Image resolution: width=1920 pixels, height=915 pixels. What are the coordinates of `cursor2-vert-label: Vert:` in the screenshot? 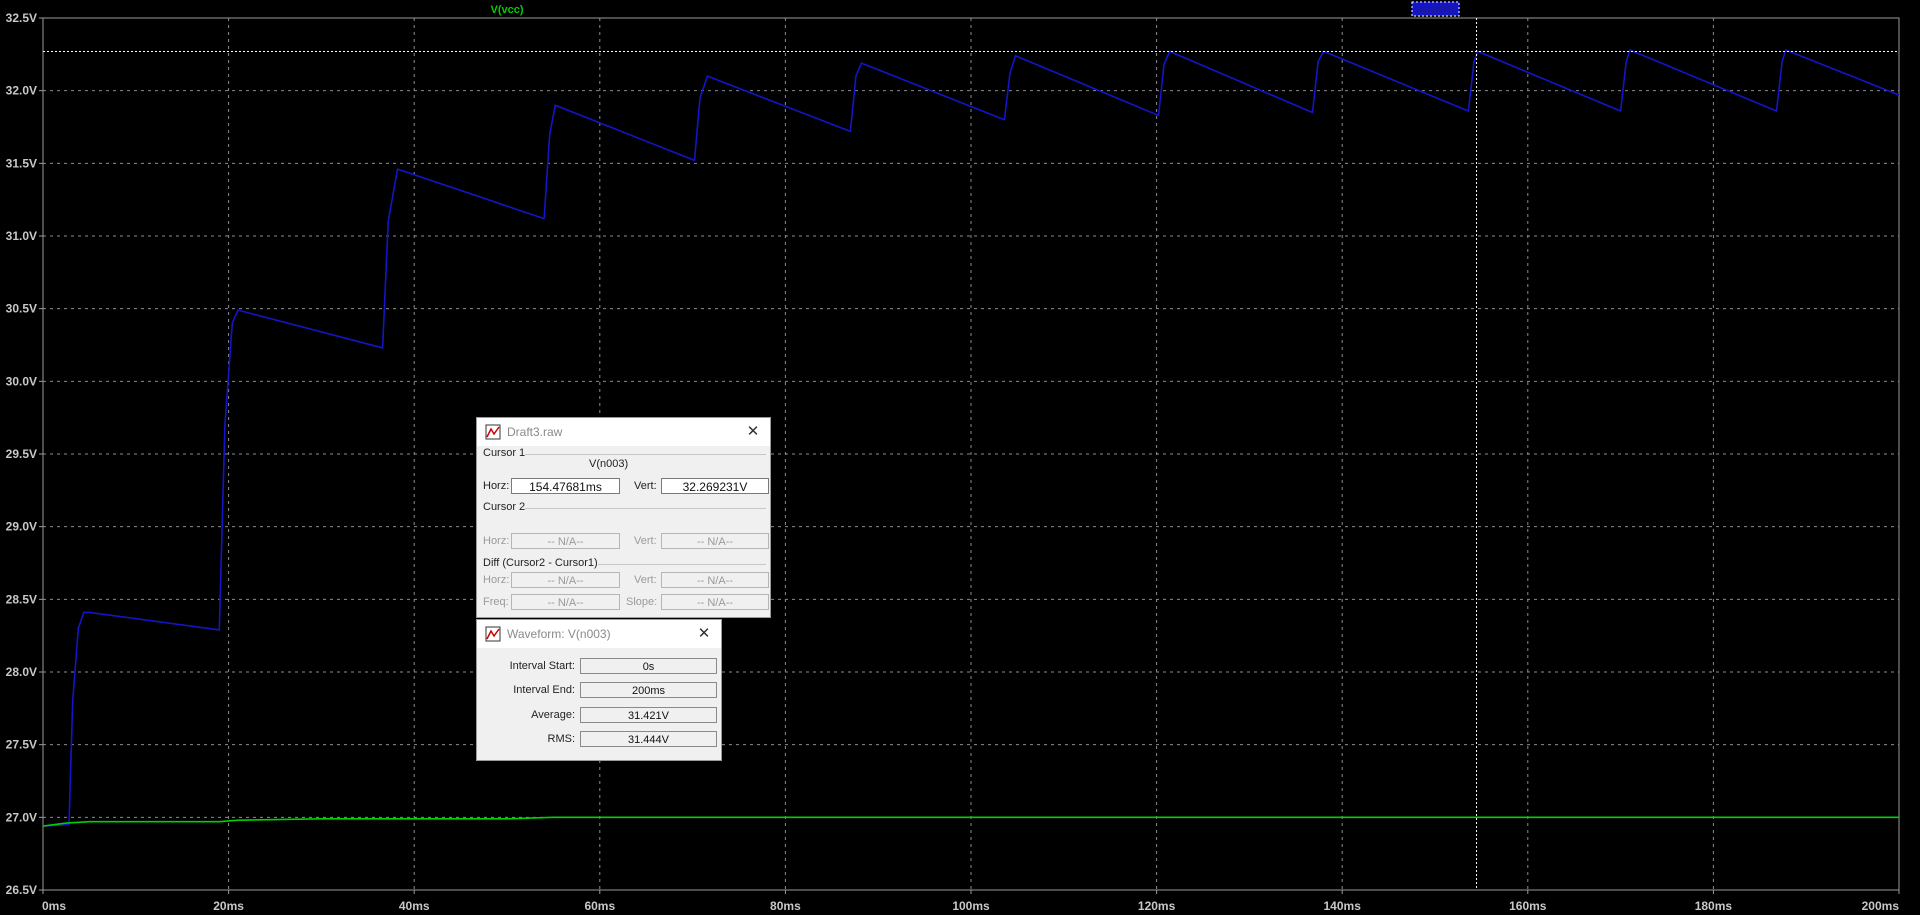 It's located at (645, 541).